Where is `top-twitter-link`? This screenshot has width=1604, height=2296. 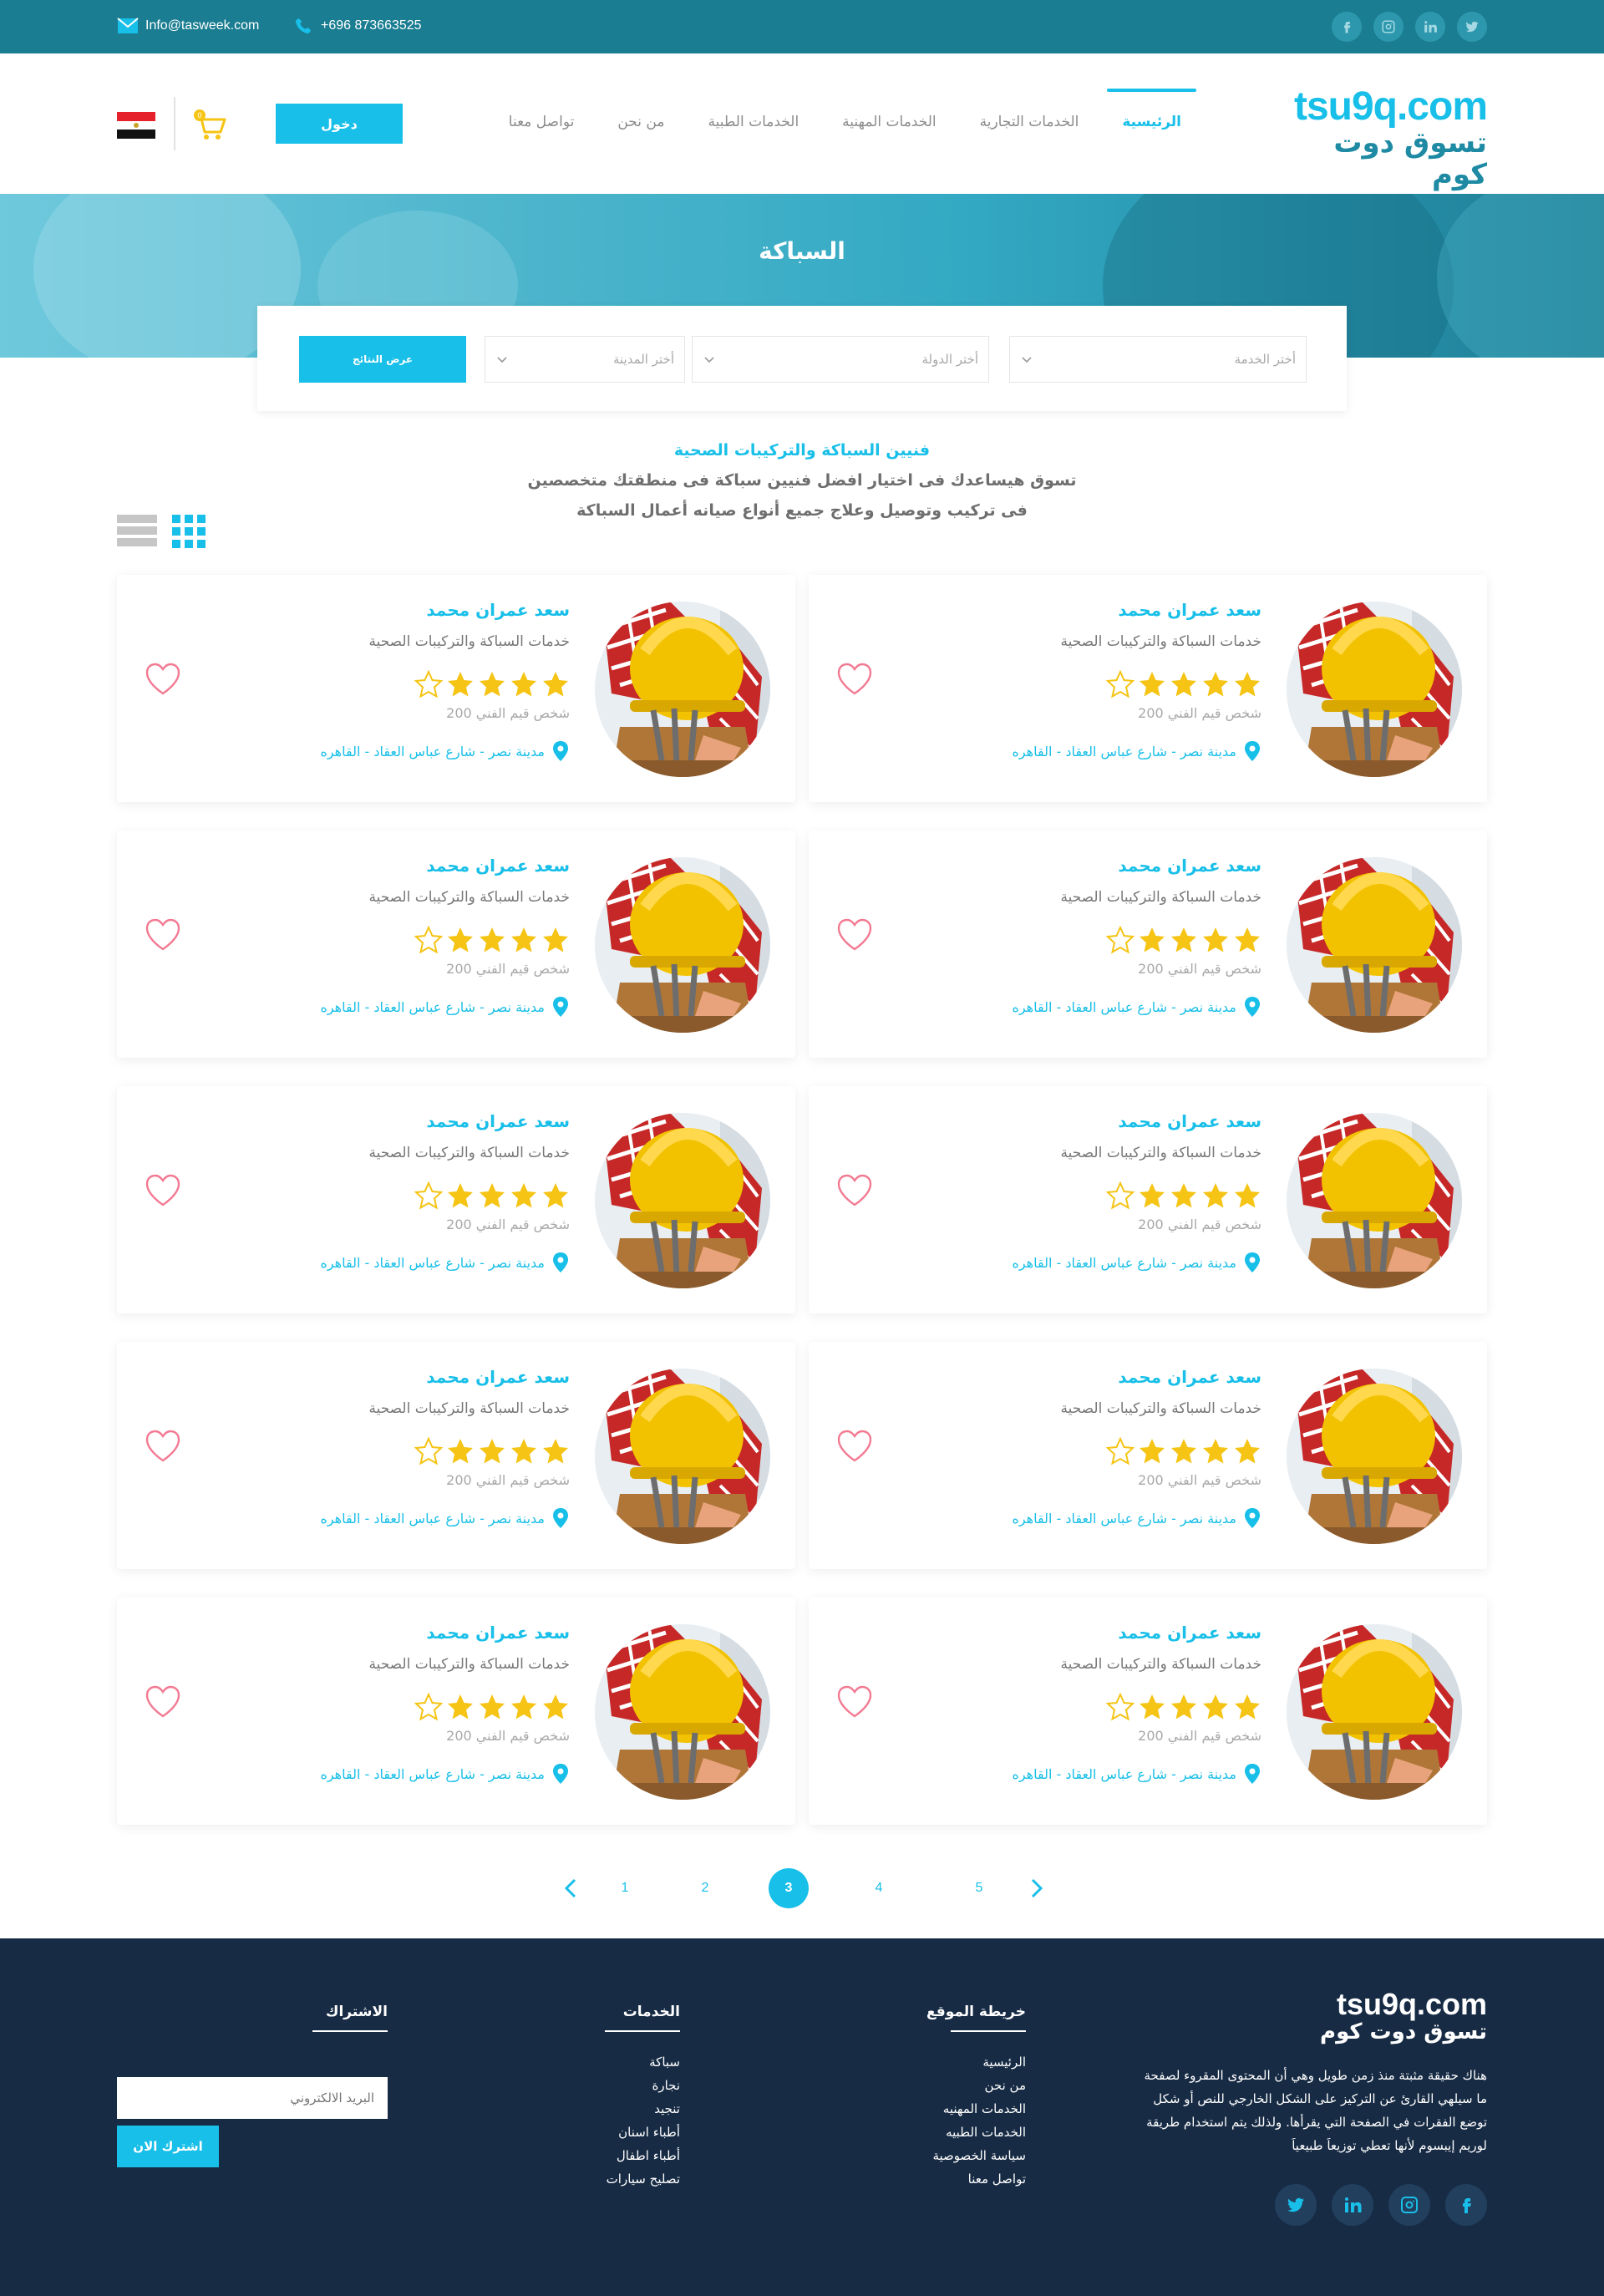
top-twitter-link is located at coordinates (1472, 27).